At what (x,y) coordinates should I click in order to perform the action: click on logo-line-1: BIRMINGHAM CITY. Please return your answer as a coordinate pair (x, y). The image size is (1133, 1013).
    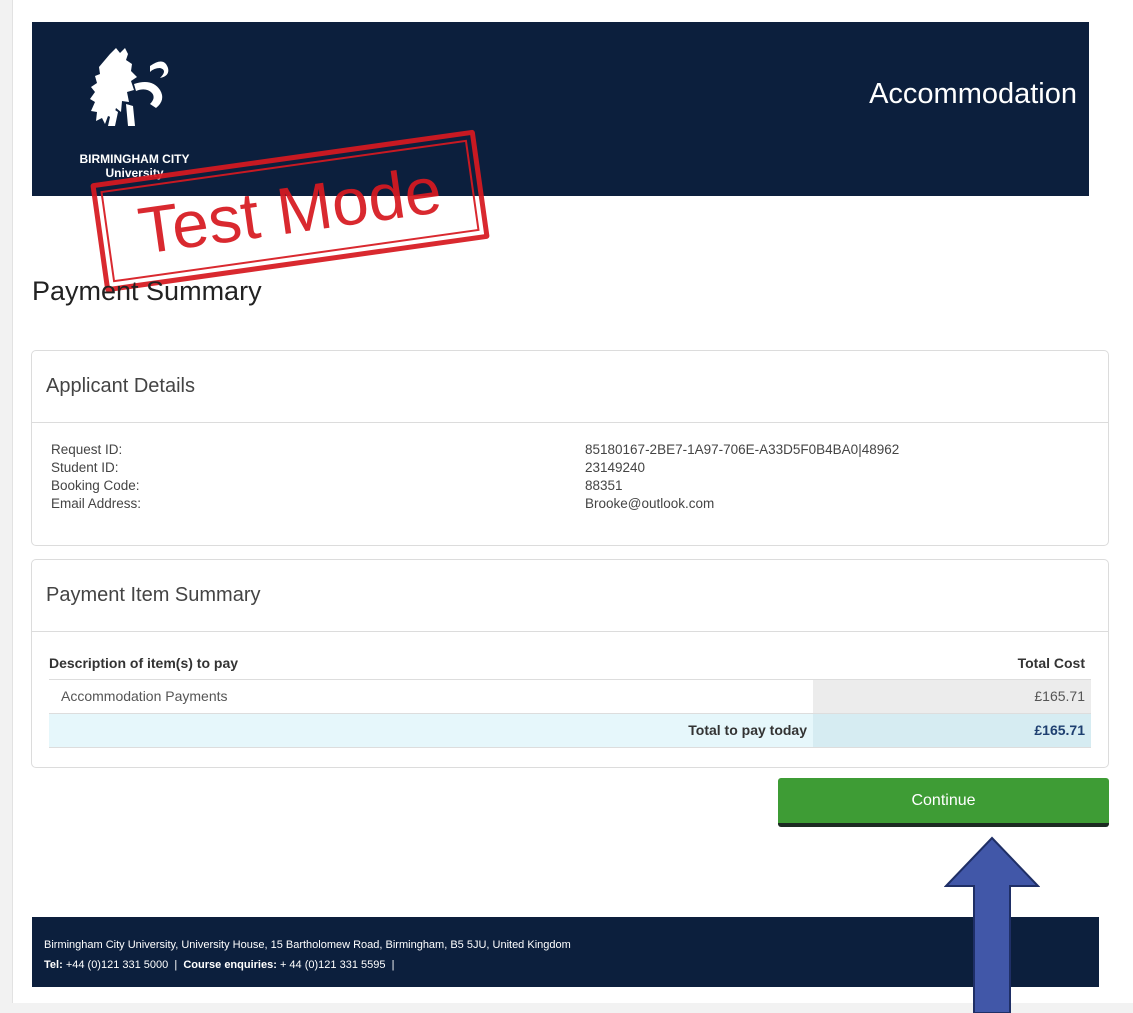
    Looking at the image, I should click on (134, 159).